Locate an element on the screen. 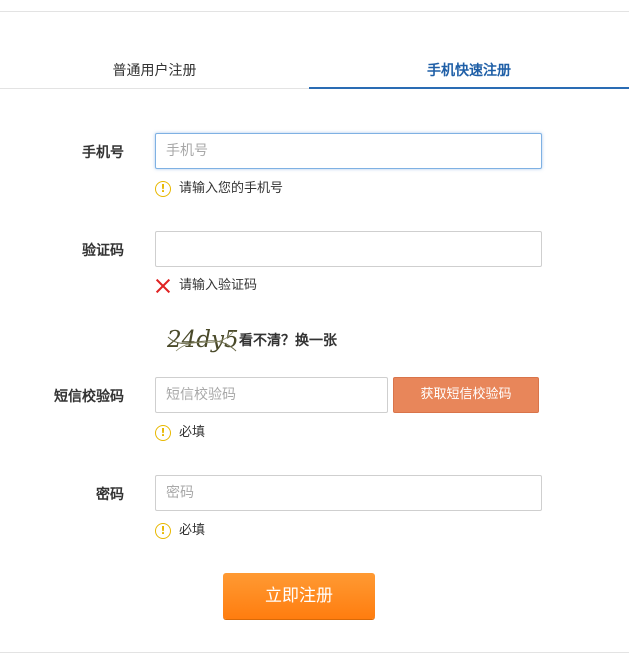  sms-hint: ! 必填 is located at coordinates (180, 433).